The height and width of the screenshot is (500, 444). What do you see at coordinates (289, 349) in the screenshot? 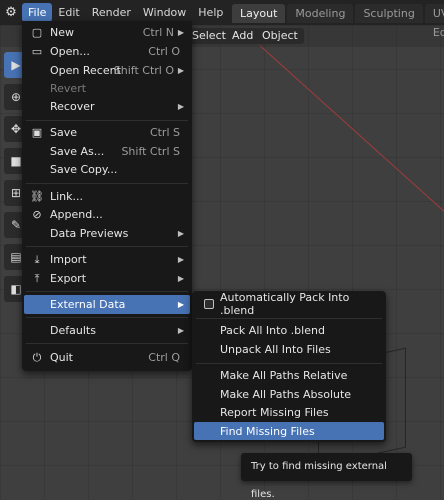
I see `menu-item-unpack-all: Unpack All Into Files` at bounding box center [289, 349].